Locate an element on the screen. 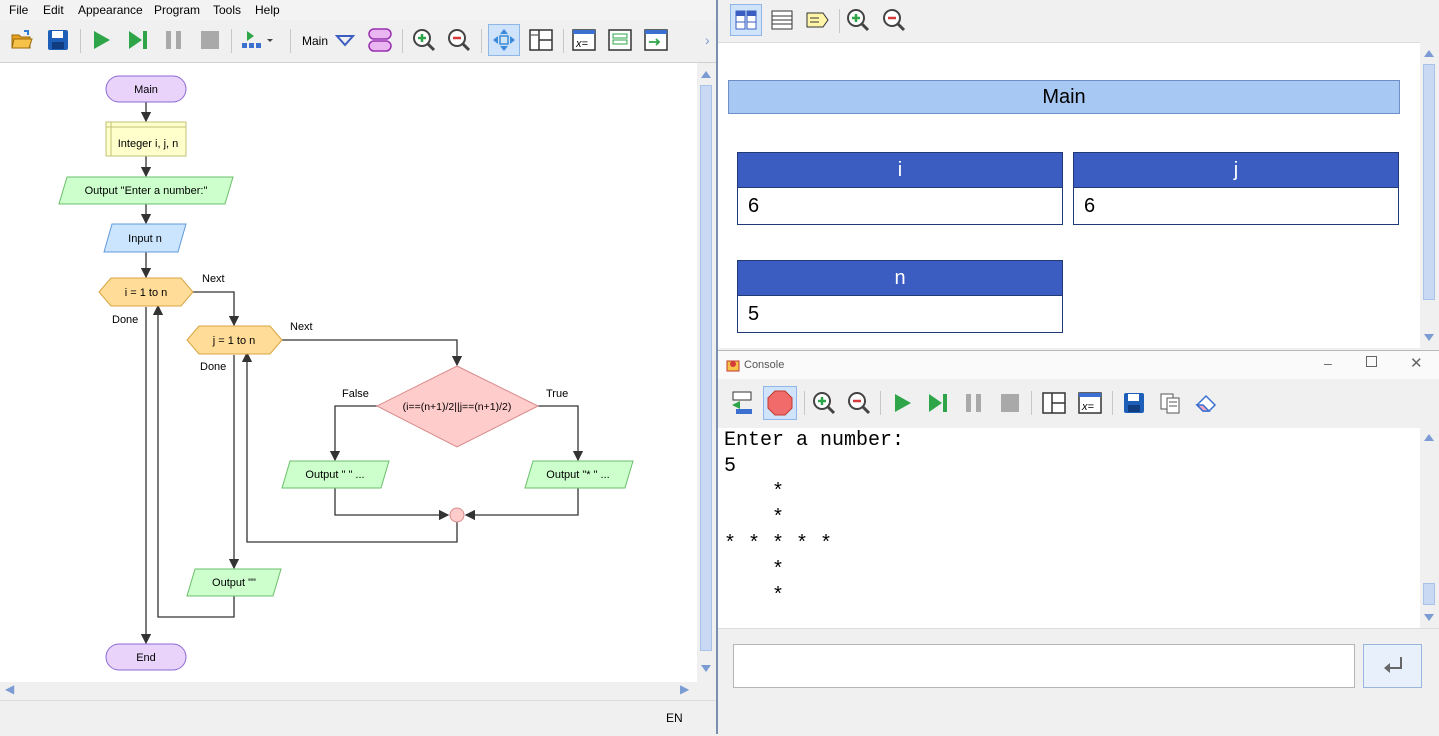 The width and height of the screenshot is (1439, 736). enter-icon is located at coordinates (1392, 665).